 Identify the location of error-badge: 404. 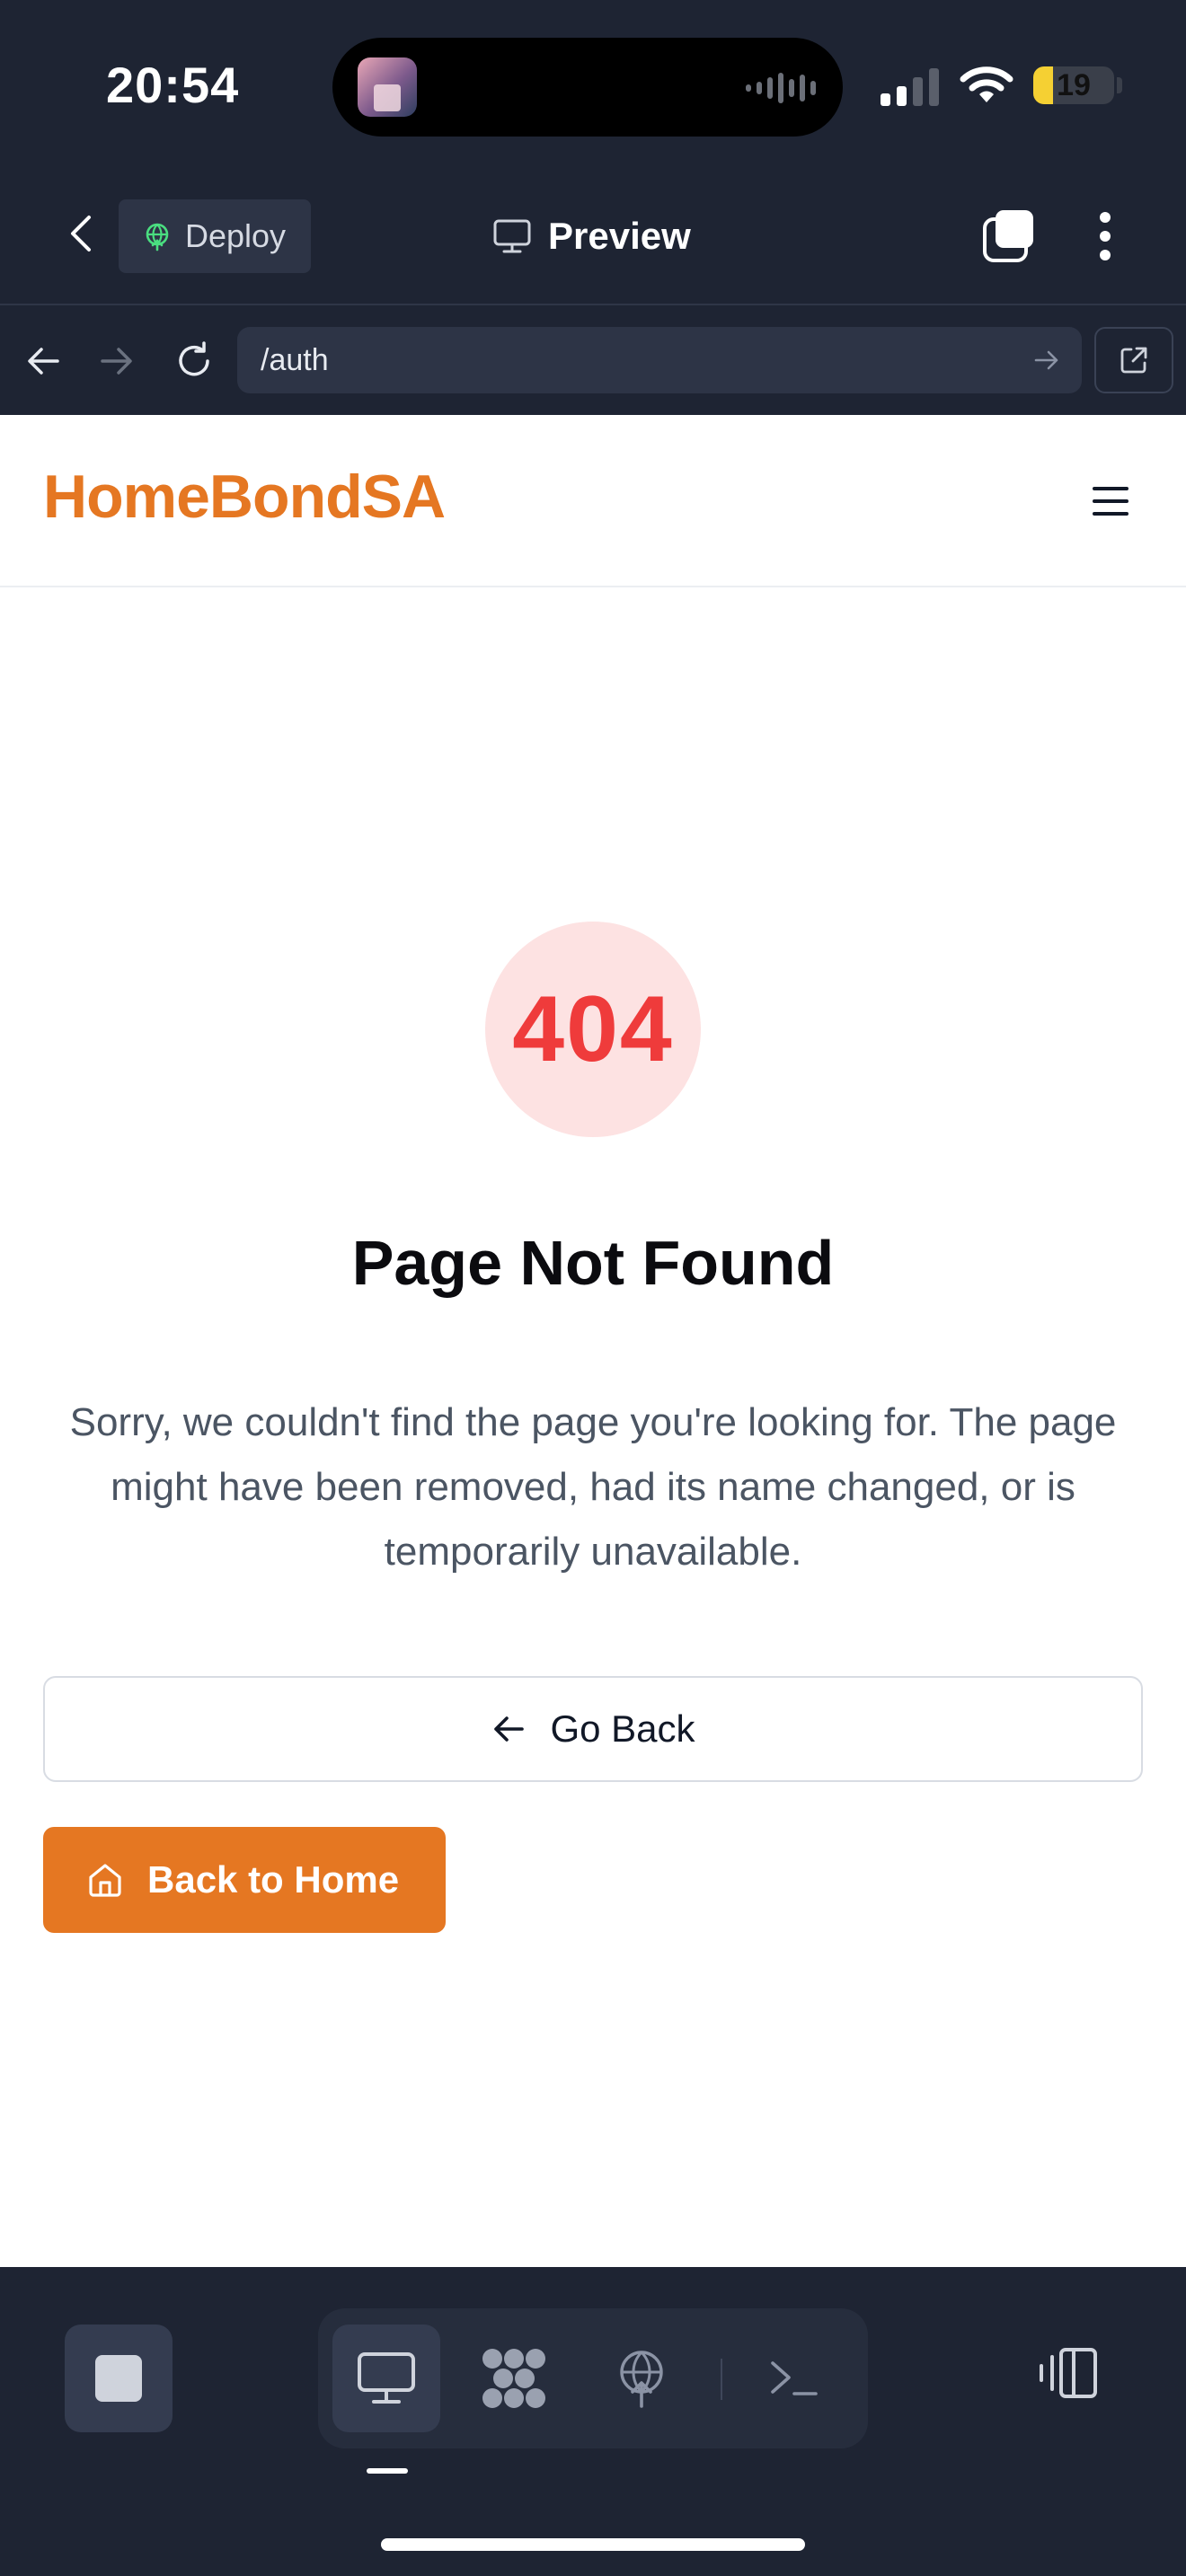
(593, 1029).